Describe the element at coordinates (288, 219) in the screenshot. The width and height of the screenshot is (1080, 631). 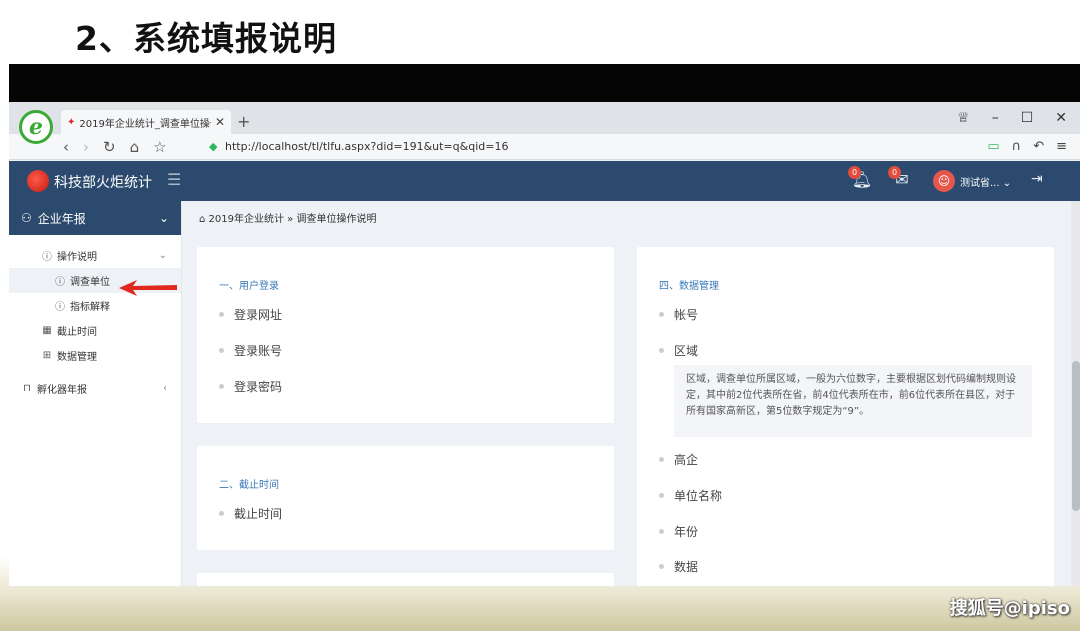
I see `breadcrumb: ⌂ 2019年企业统计 » 调查单位操作说明` at that location.